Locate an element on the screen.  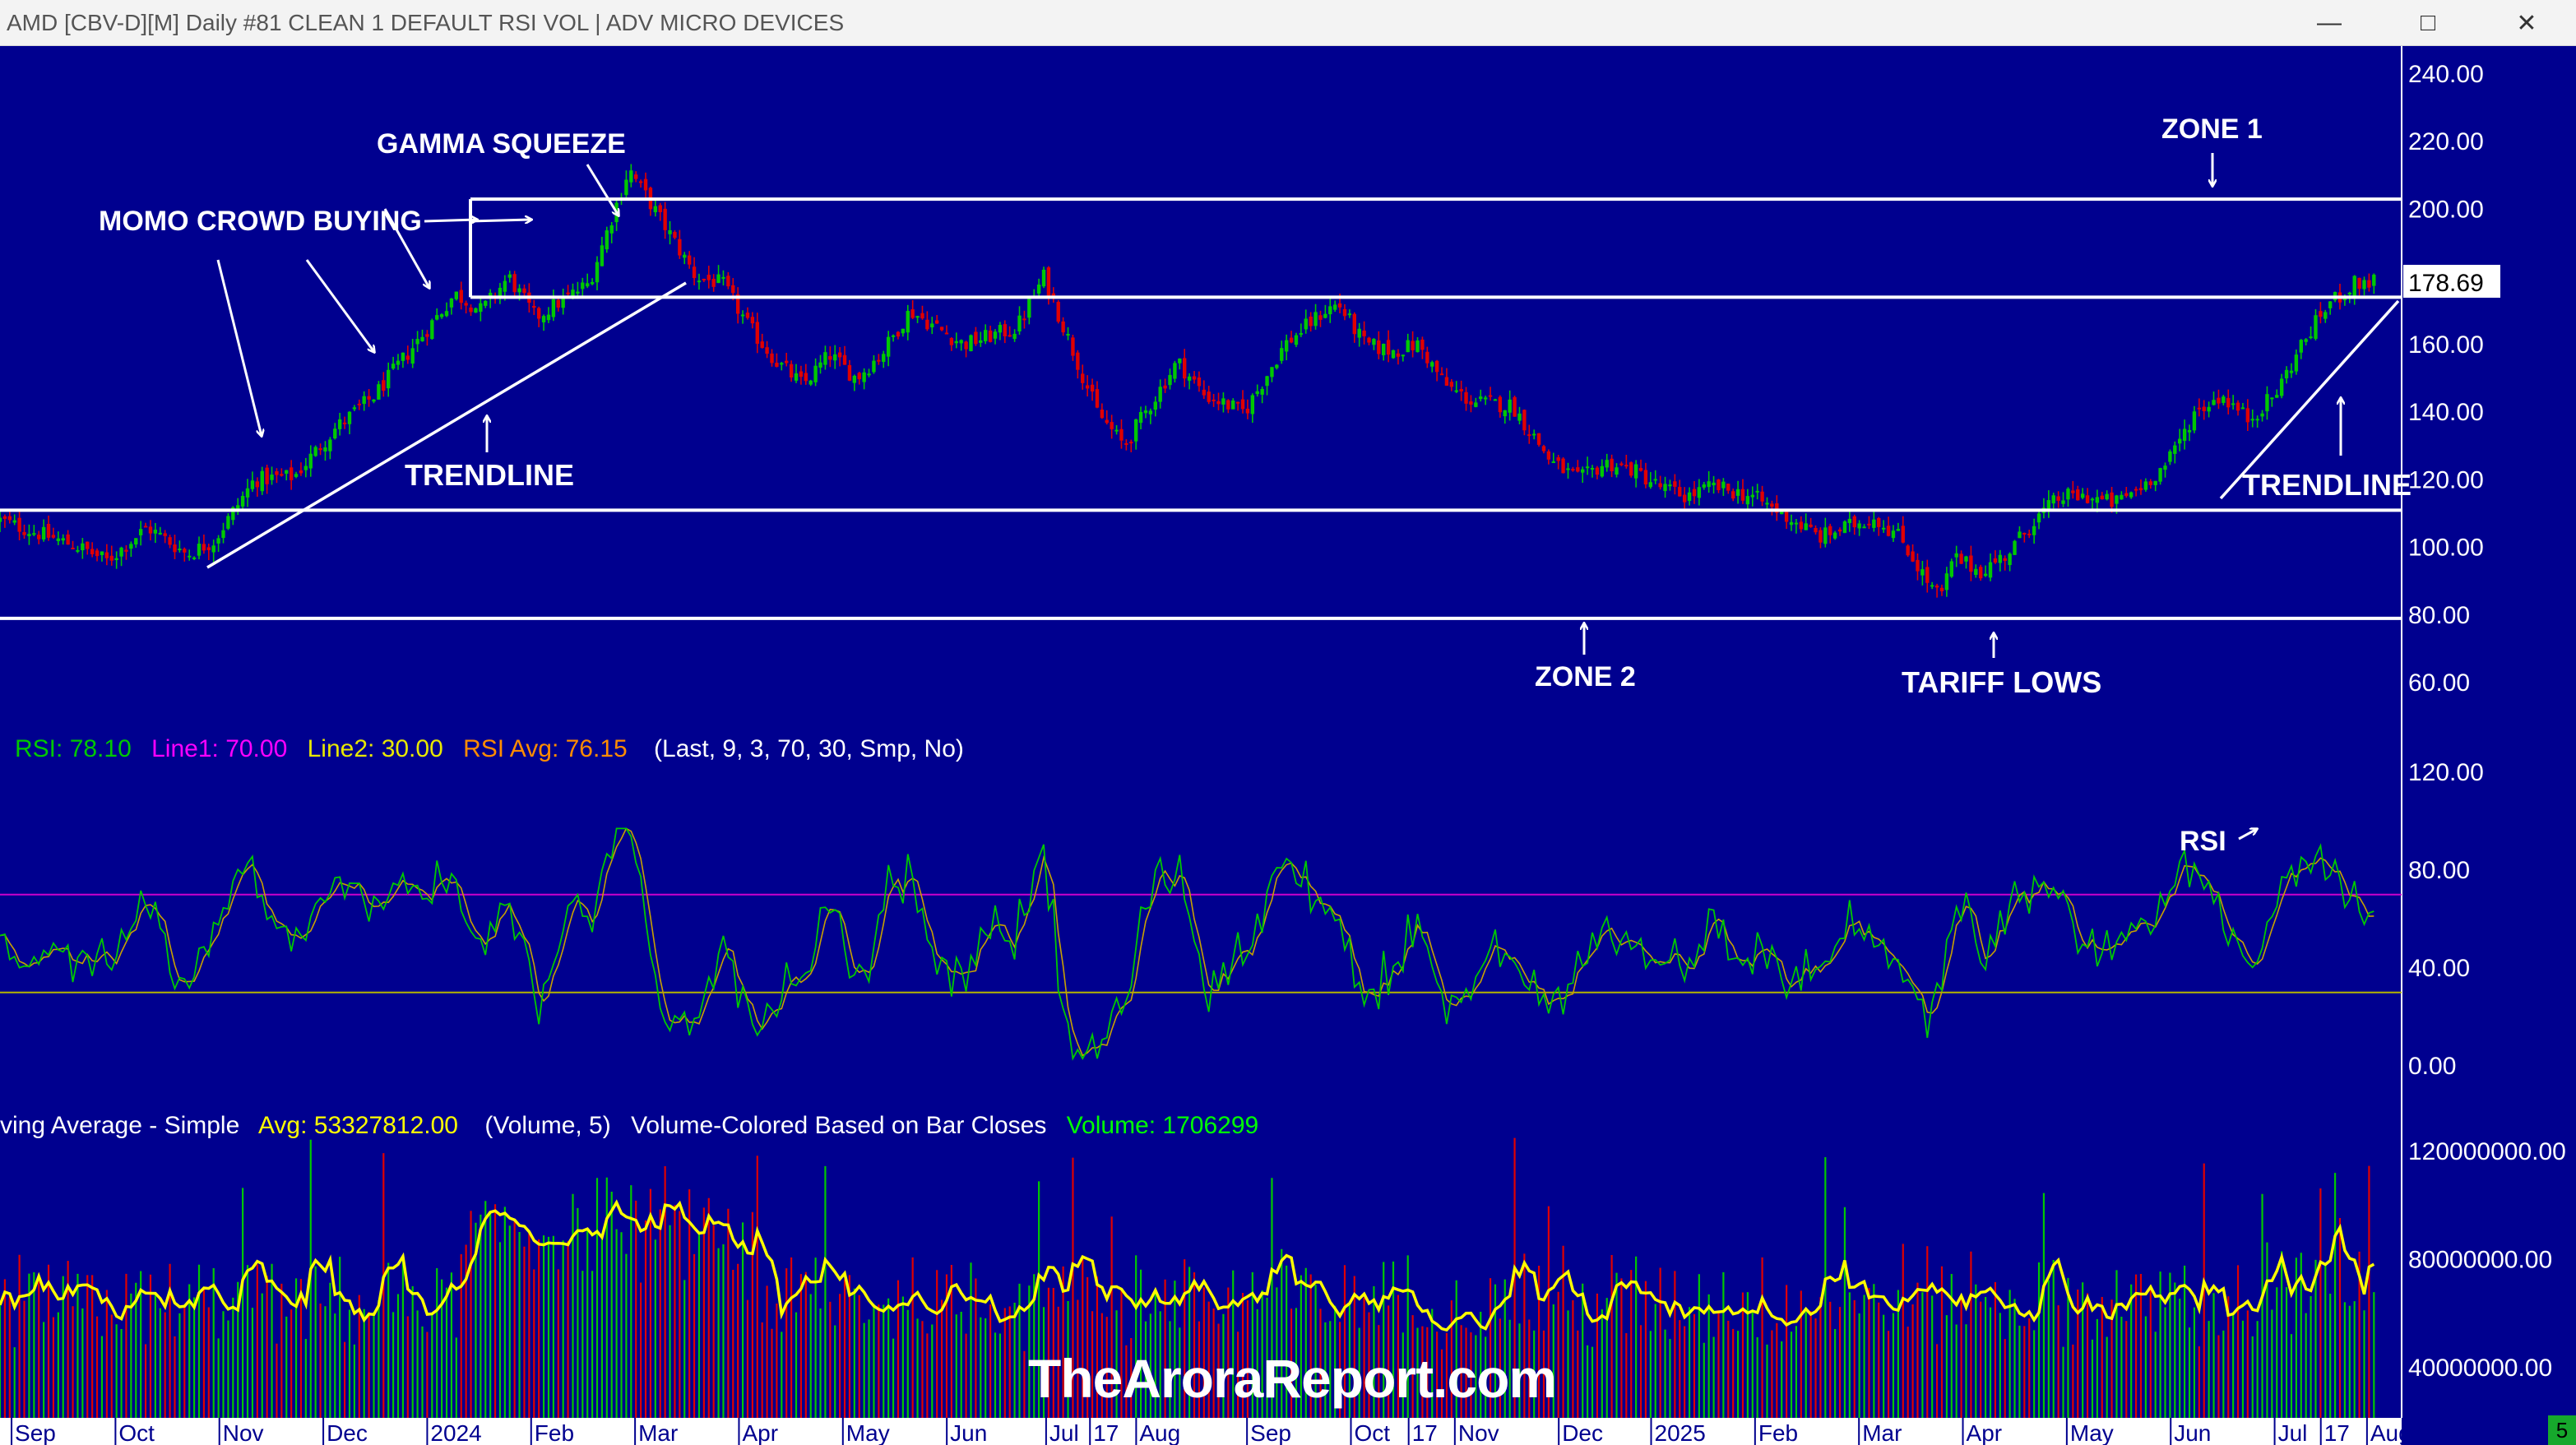
volume-tick-label: 40000000.00 is located at coordinates (2480, 1368).